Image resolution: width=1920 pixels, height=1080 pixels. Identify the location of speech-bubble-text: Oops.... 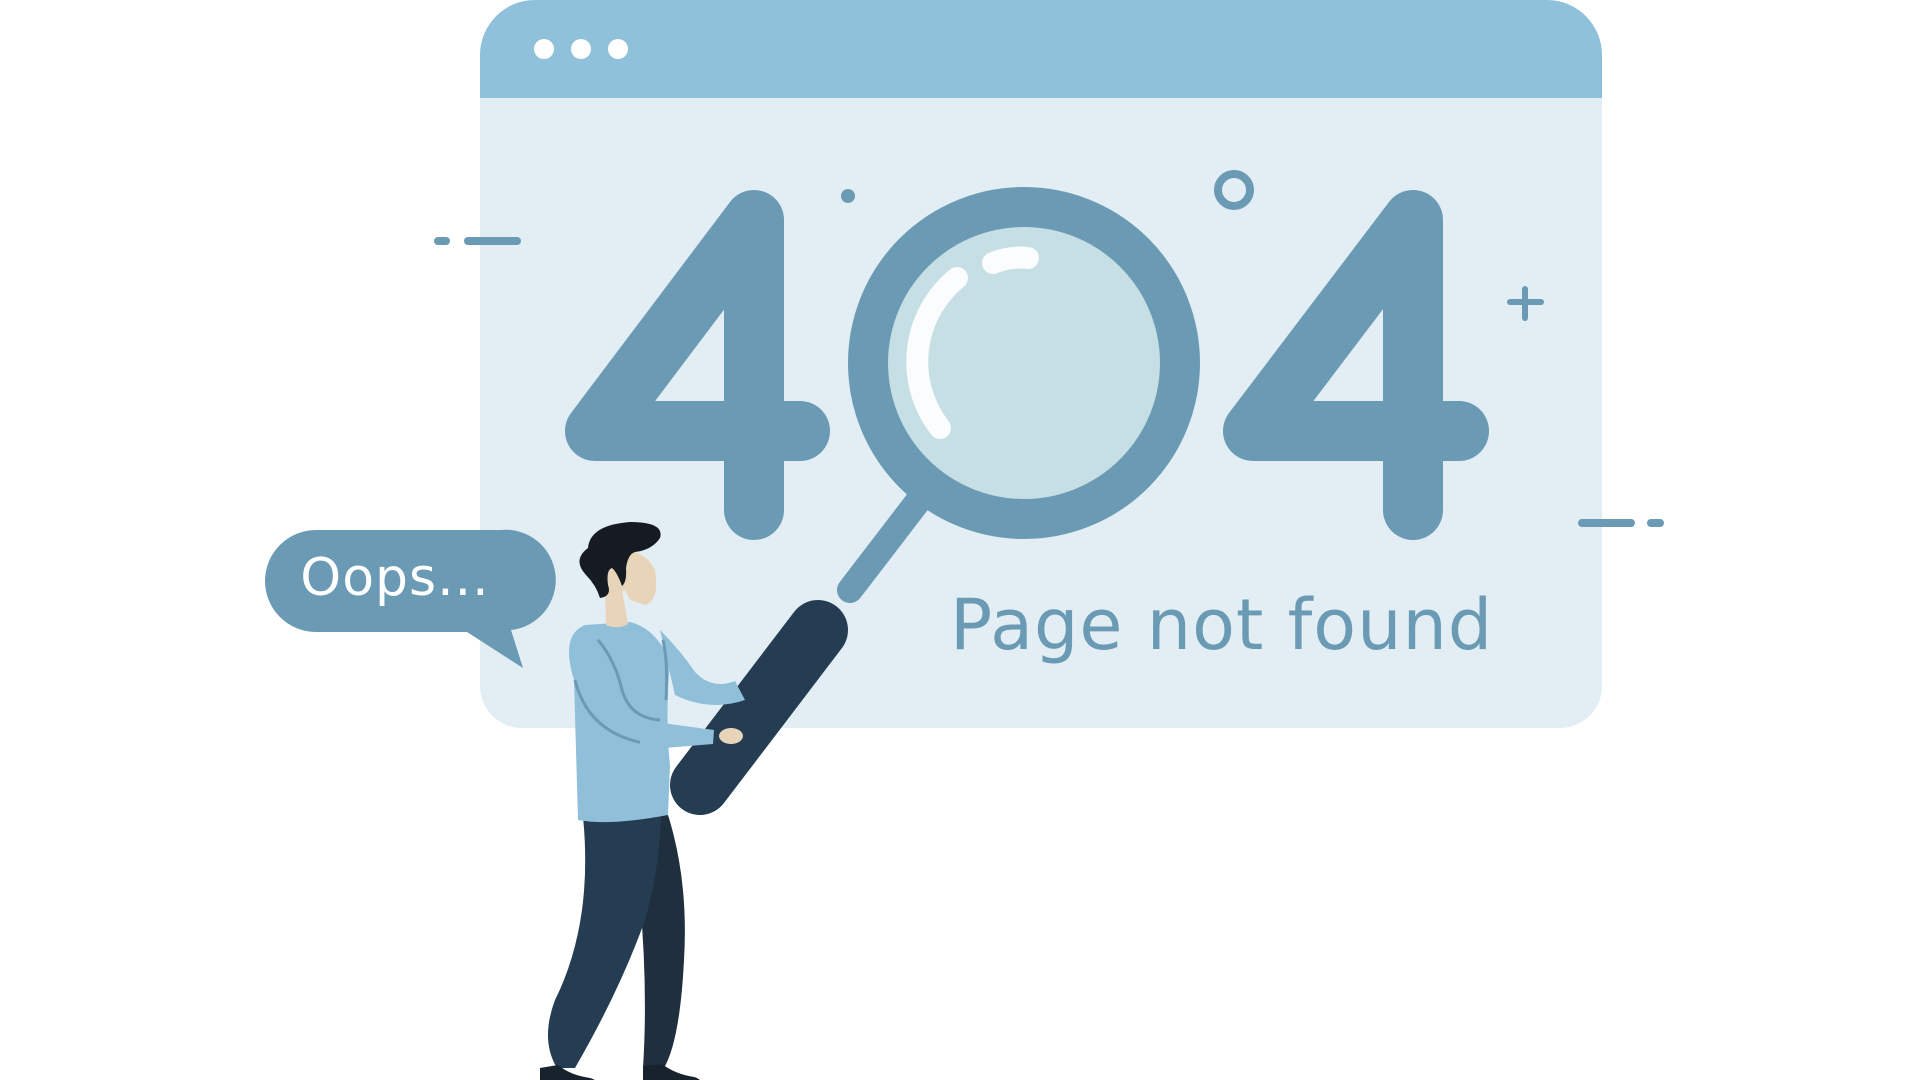
(395, 578).